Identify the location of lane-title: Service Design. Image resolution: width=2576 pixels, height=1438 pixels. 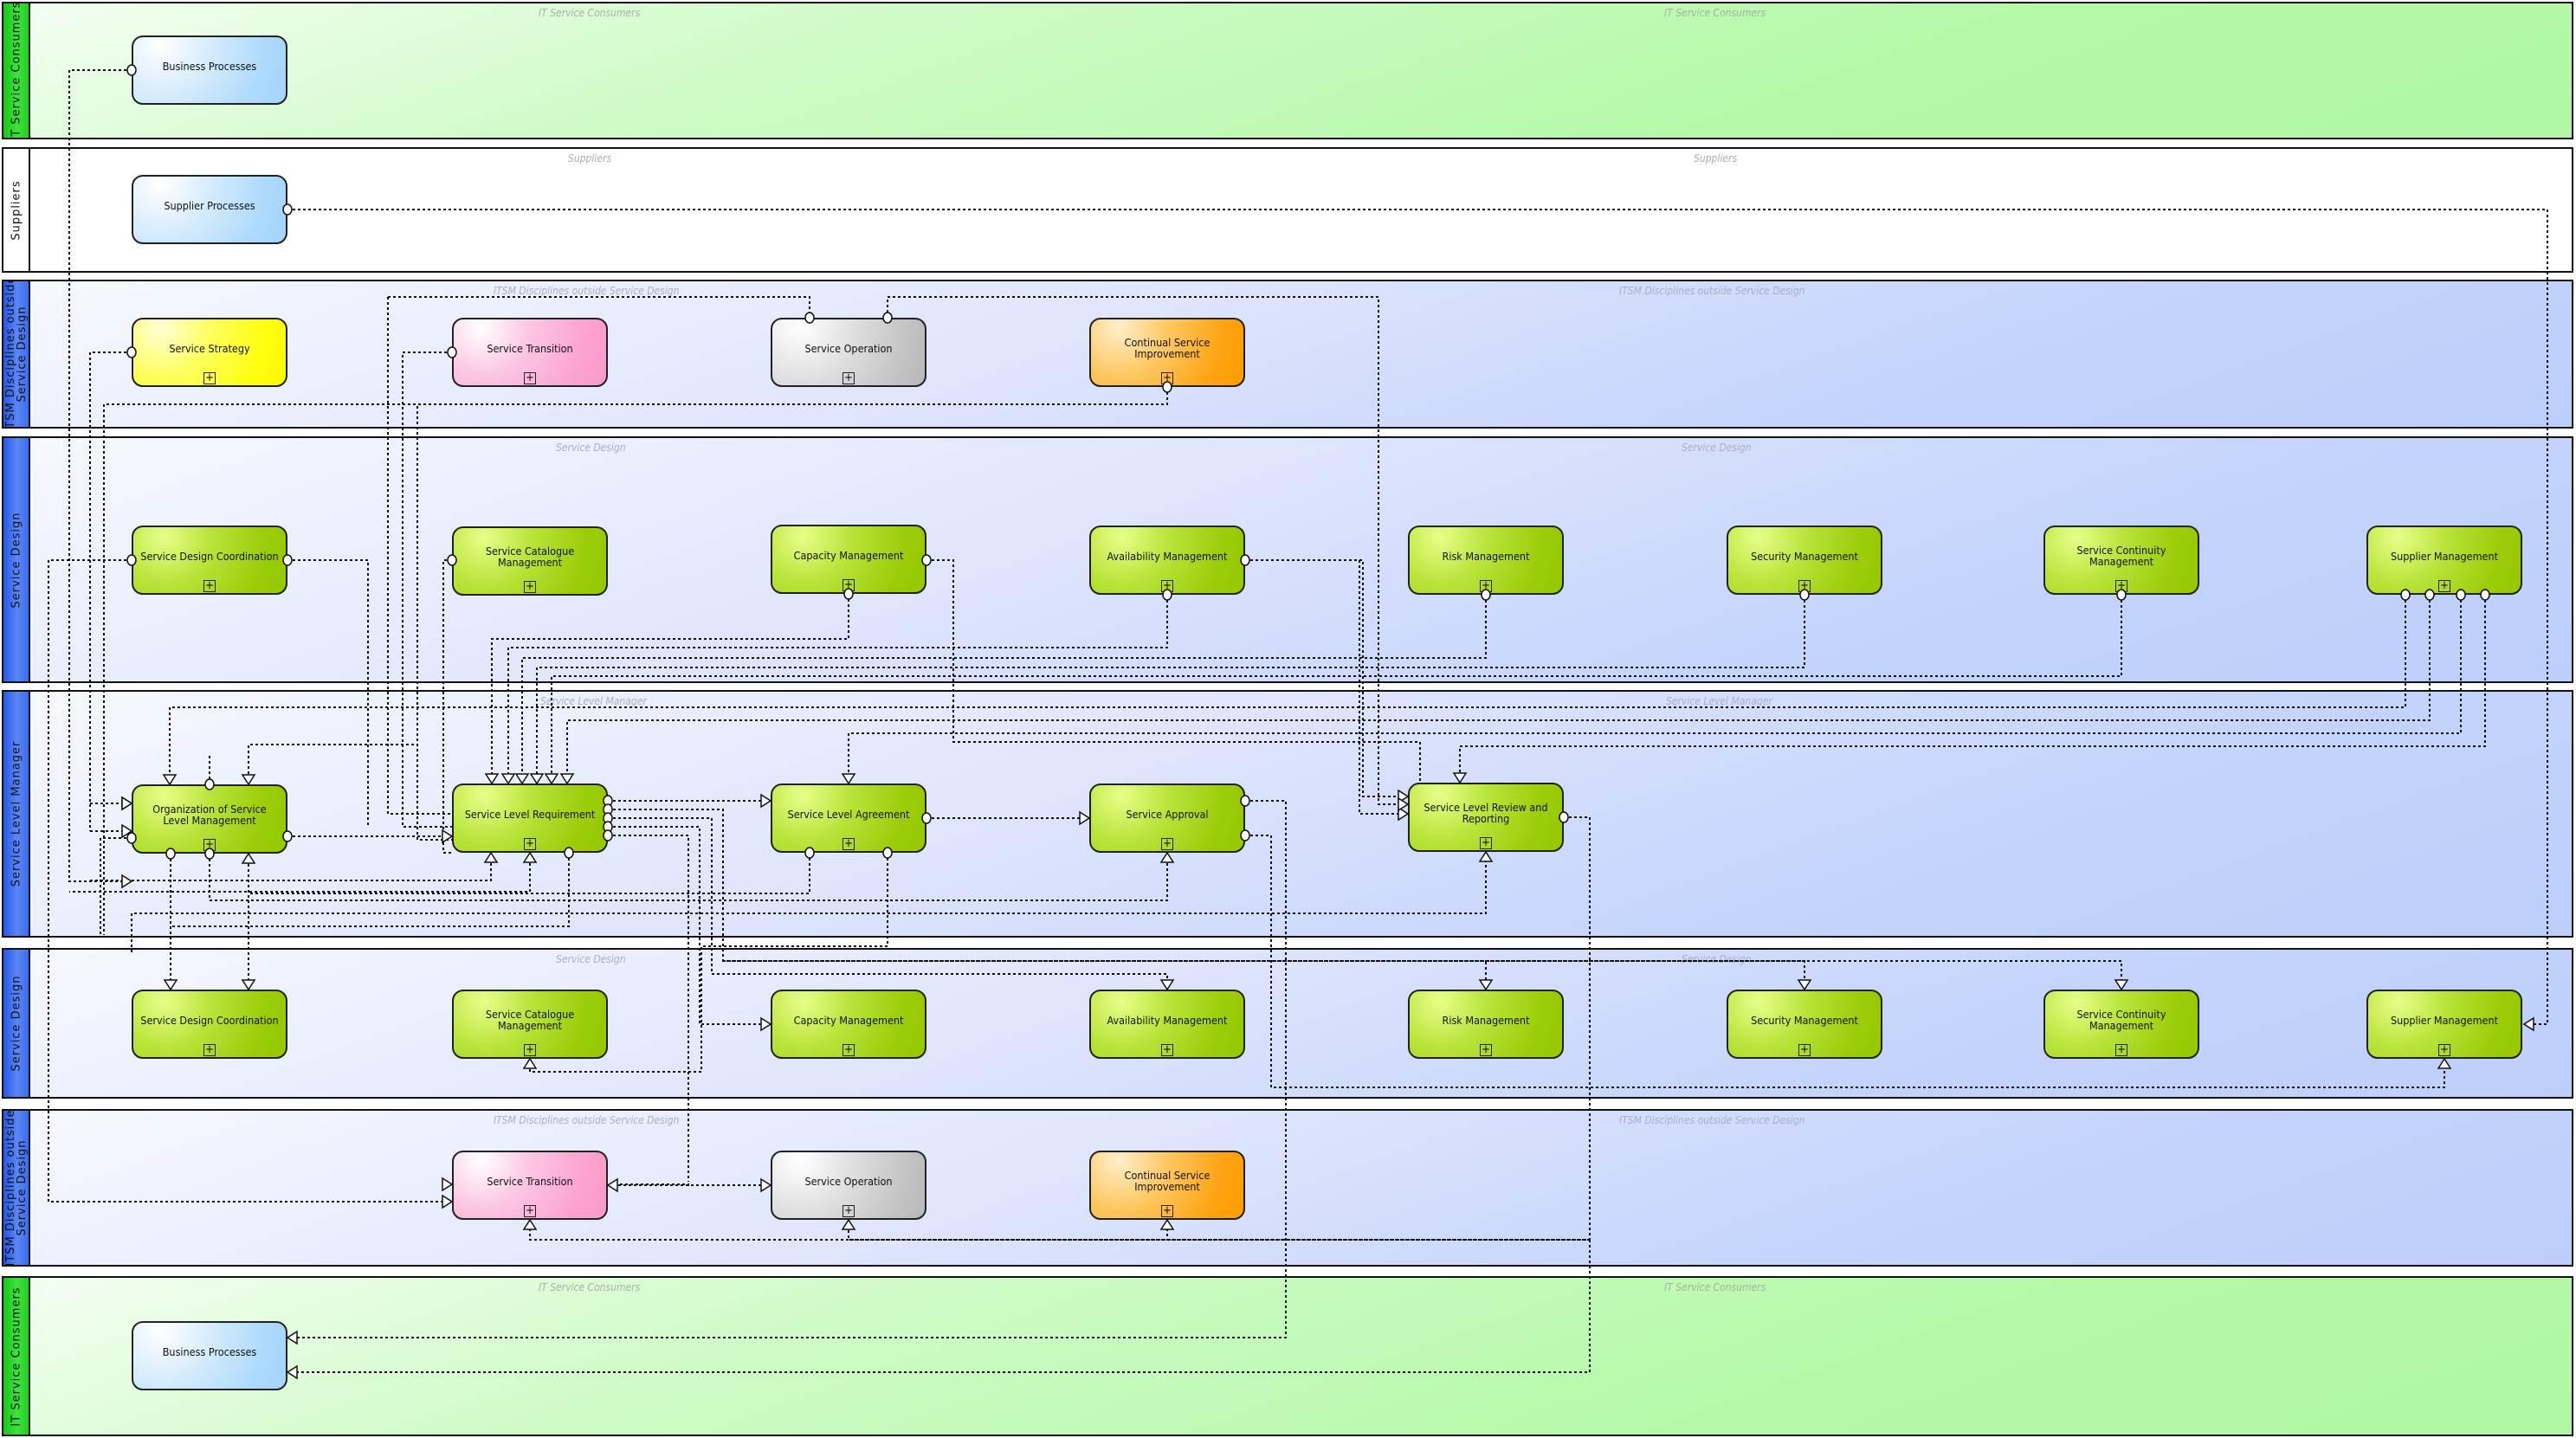
(16, 1023).